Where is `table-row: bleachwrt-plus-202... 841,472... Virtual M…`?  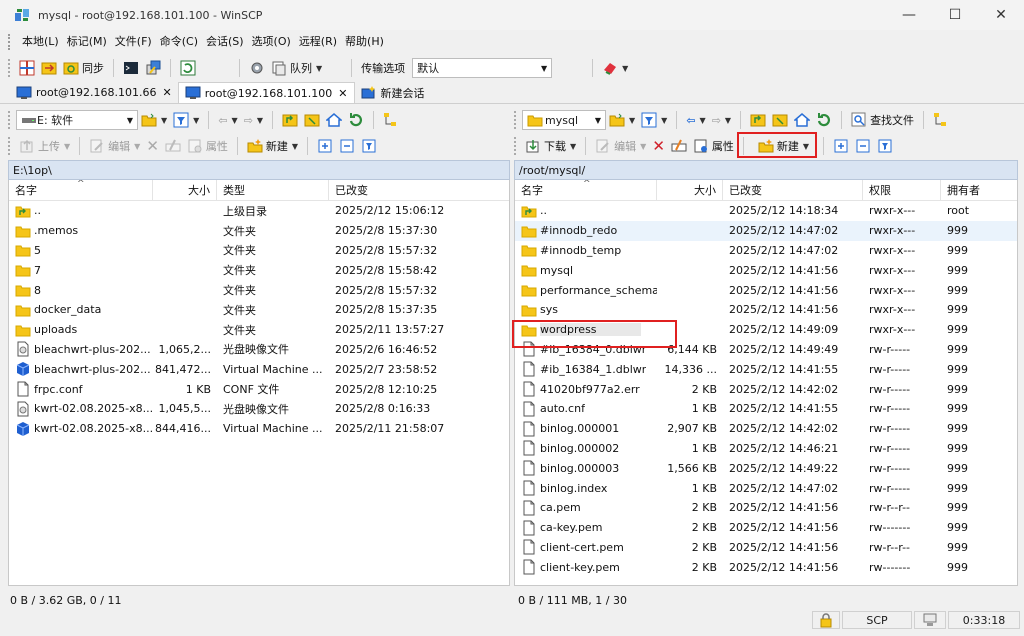 table-row: bleachwrt-plus-202... 841,472... Virtual M… is located at coordinates (259, 369).